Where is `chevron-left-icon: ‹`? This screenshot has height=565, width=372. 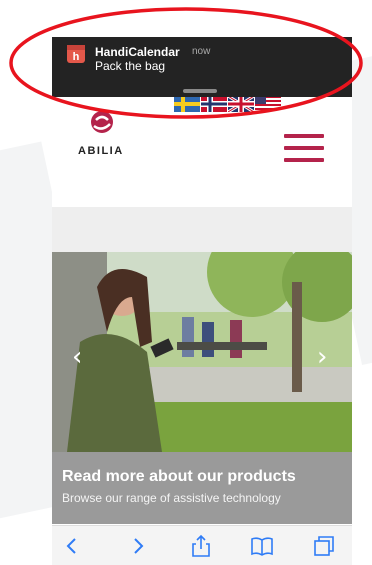
chevron-left-icon: ‹ is located at coordinates (77, 357).